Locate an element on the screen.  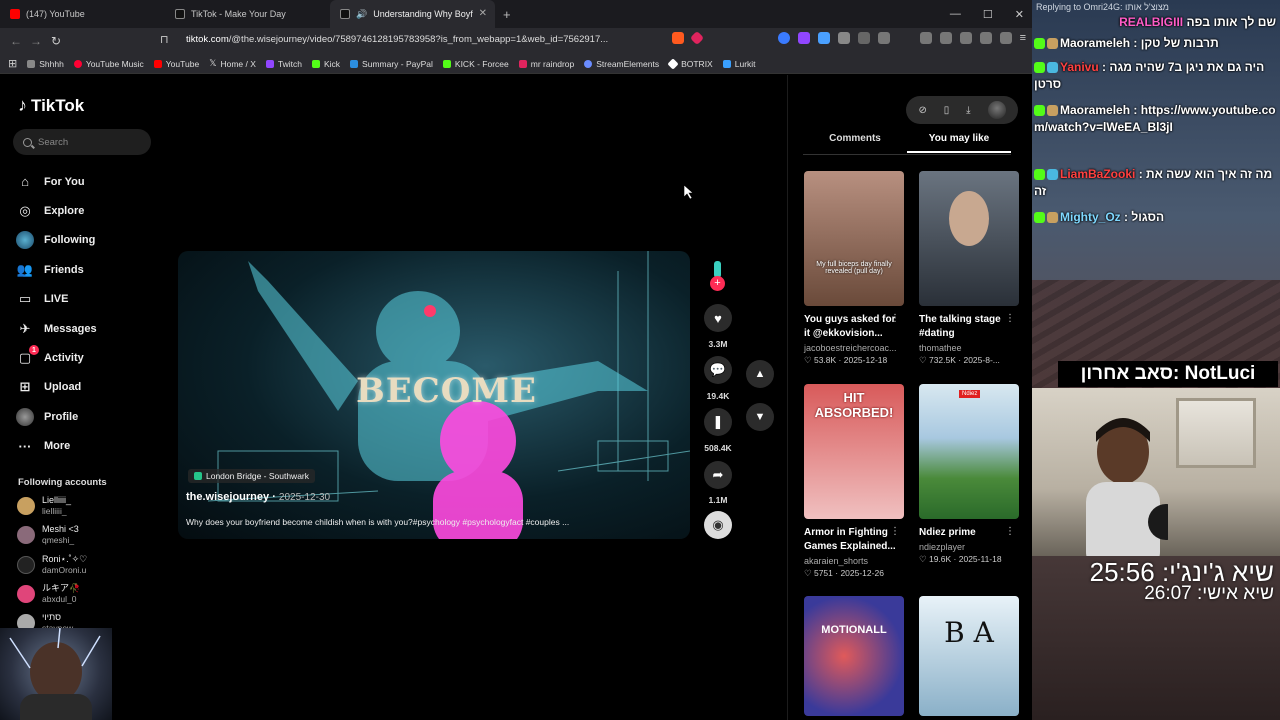
back-icon: ← is located at coordinates (16, 41).